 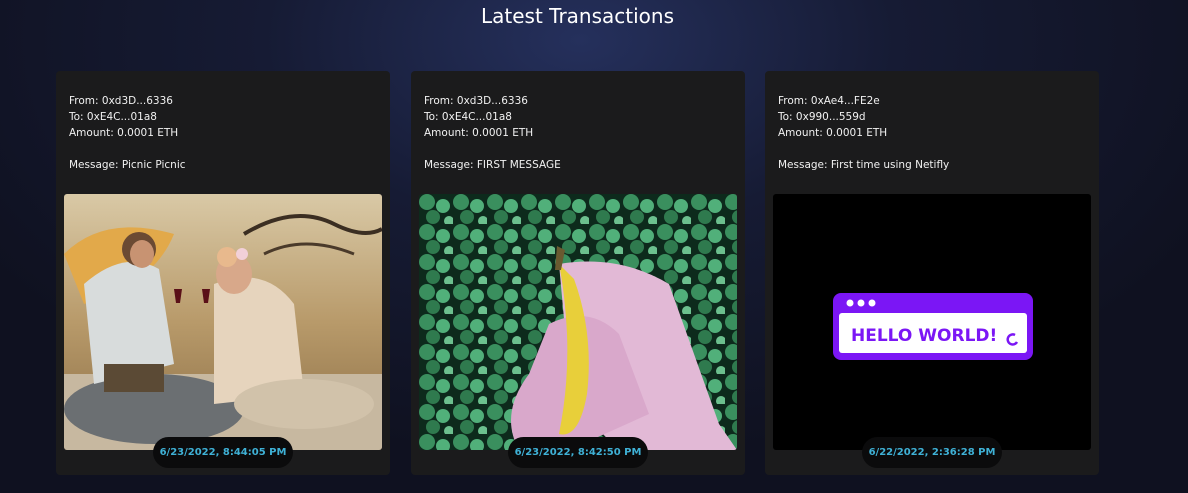 What do you see at coordinates (492, 165) in the screenshot?
I see `message: Message: FIRST MESSAGE` at bounding box center [492, 165].